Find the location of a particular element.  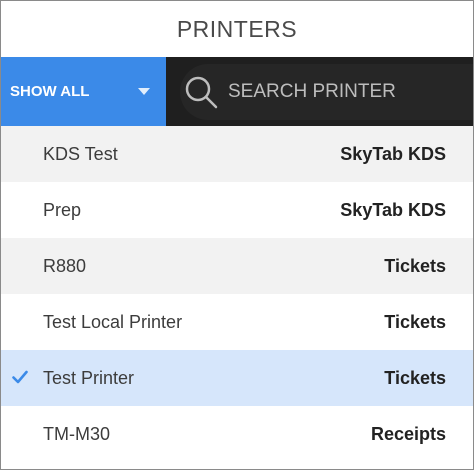

filter-dropdown: SHOW ALL is located at coordinates (83, 91).